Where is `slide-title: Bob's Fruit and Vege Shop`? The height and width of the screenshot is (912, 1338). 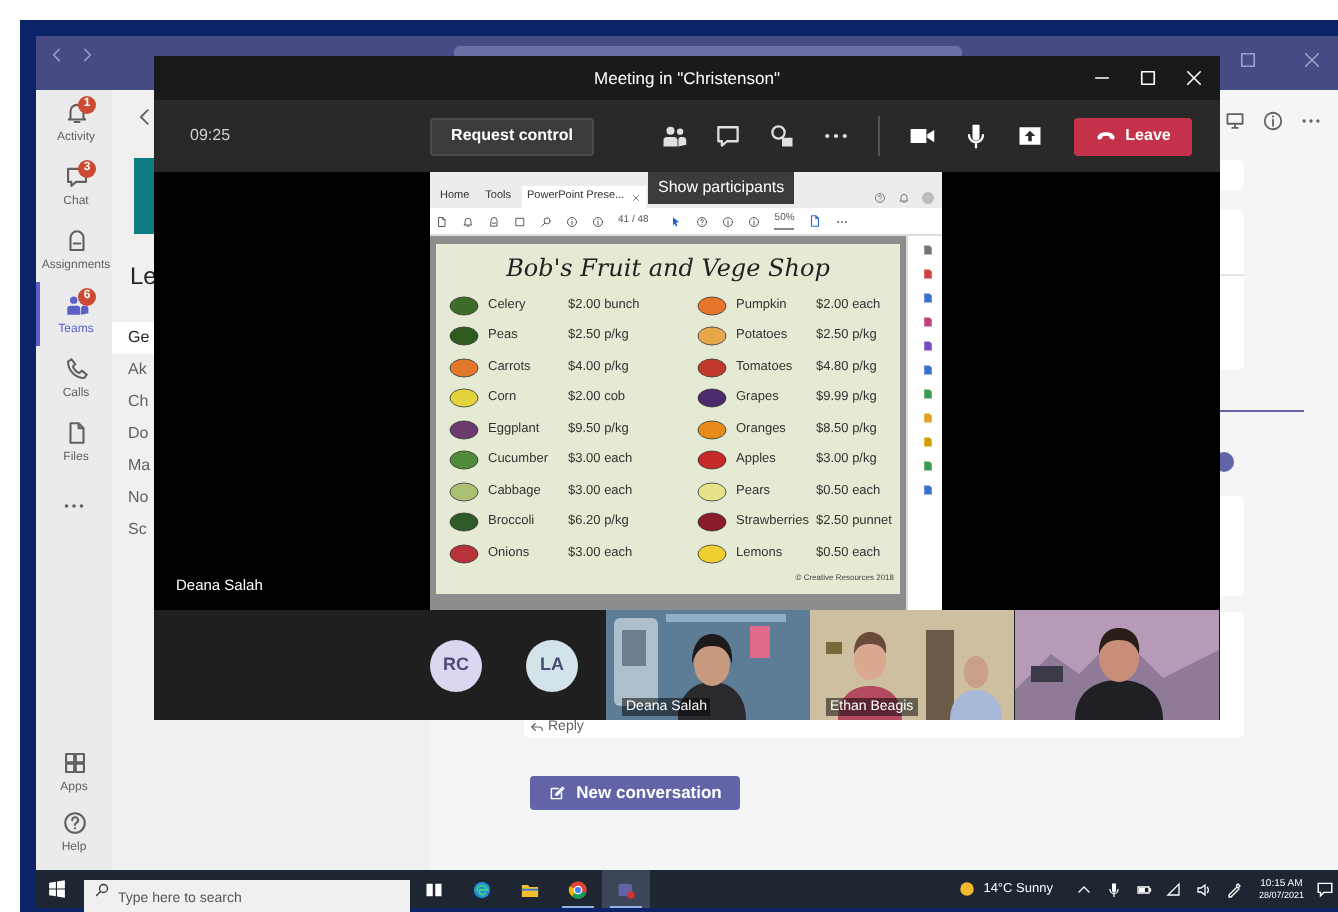 slide-title: Bob's Fruit and Vege Shop is located at coordinates (668, 269).